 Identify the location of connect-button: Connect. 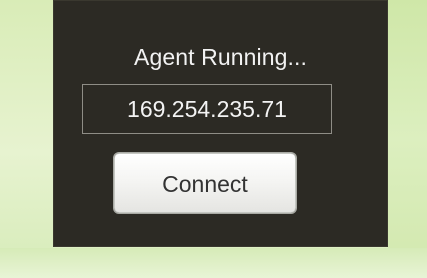
(205, 183).